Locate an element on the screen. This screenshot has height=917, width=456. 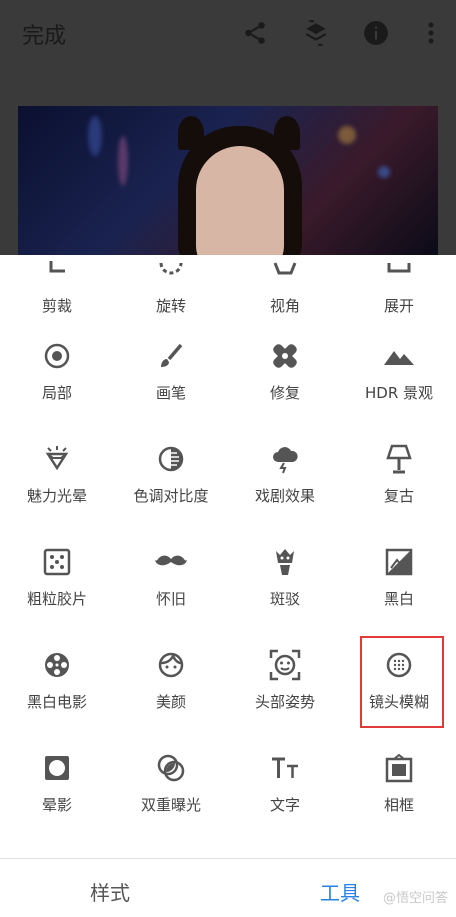
frame-icon is located at coordinates (399, 768).